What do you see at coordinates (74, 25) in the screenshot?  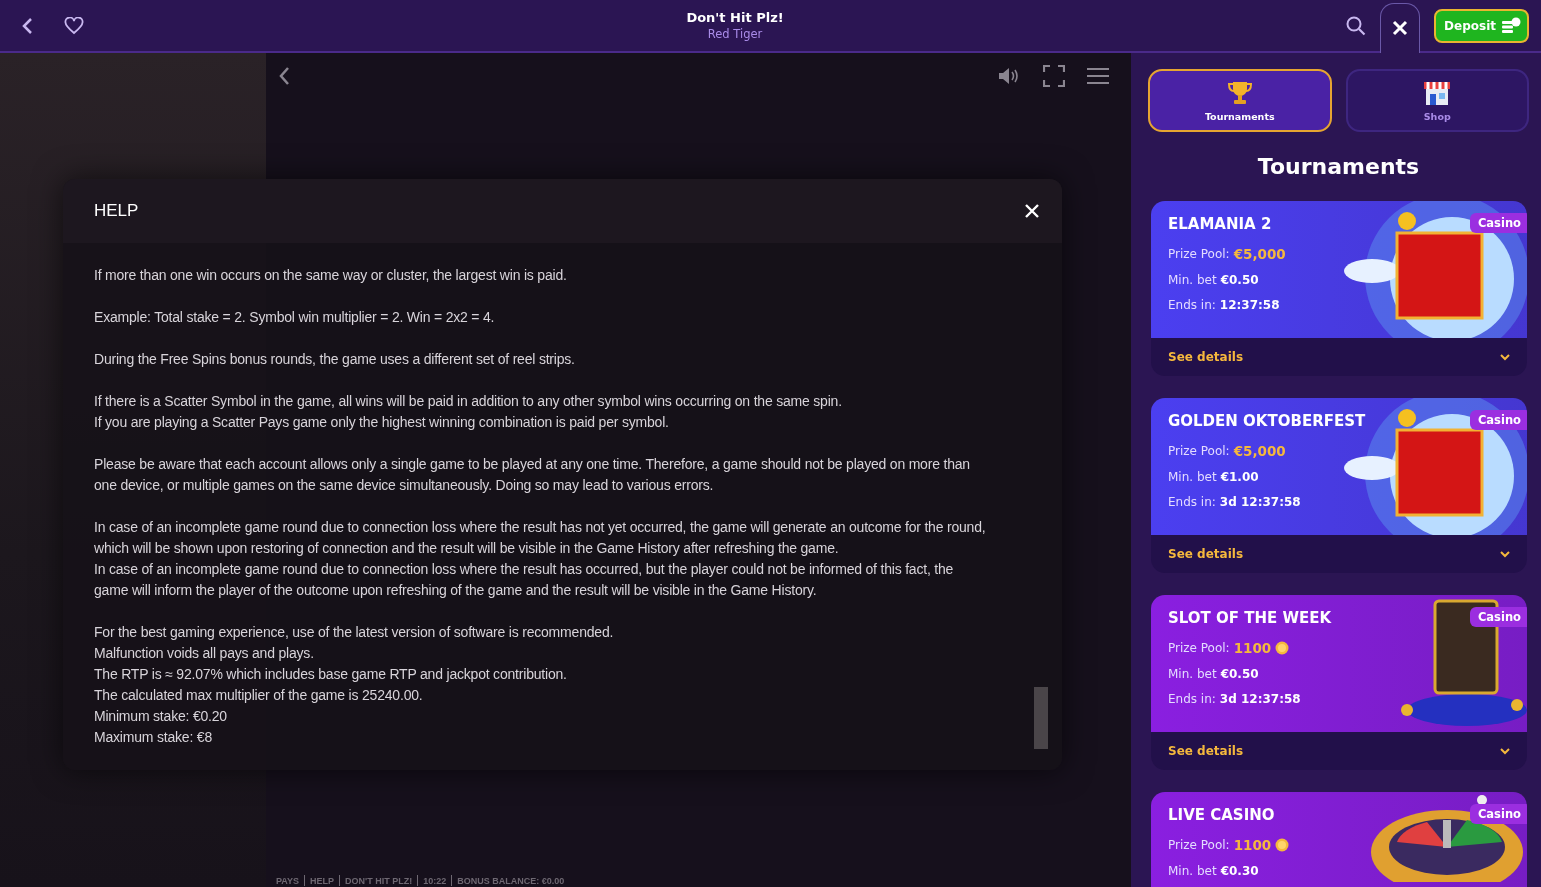 I see `heart-icon` at bounding box center [74, 25].